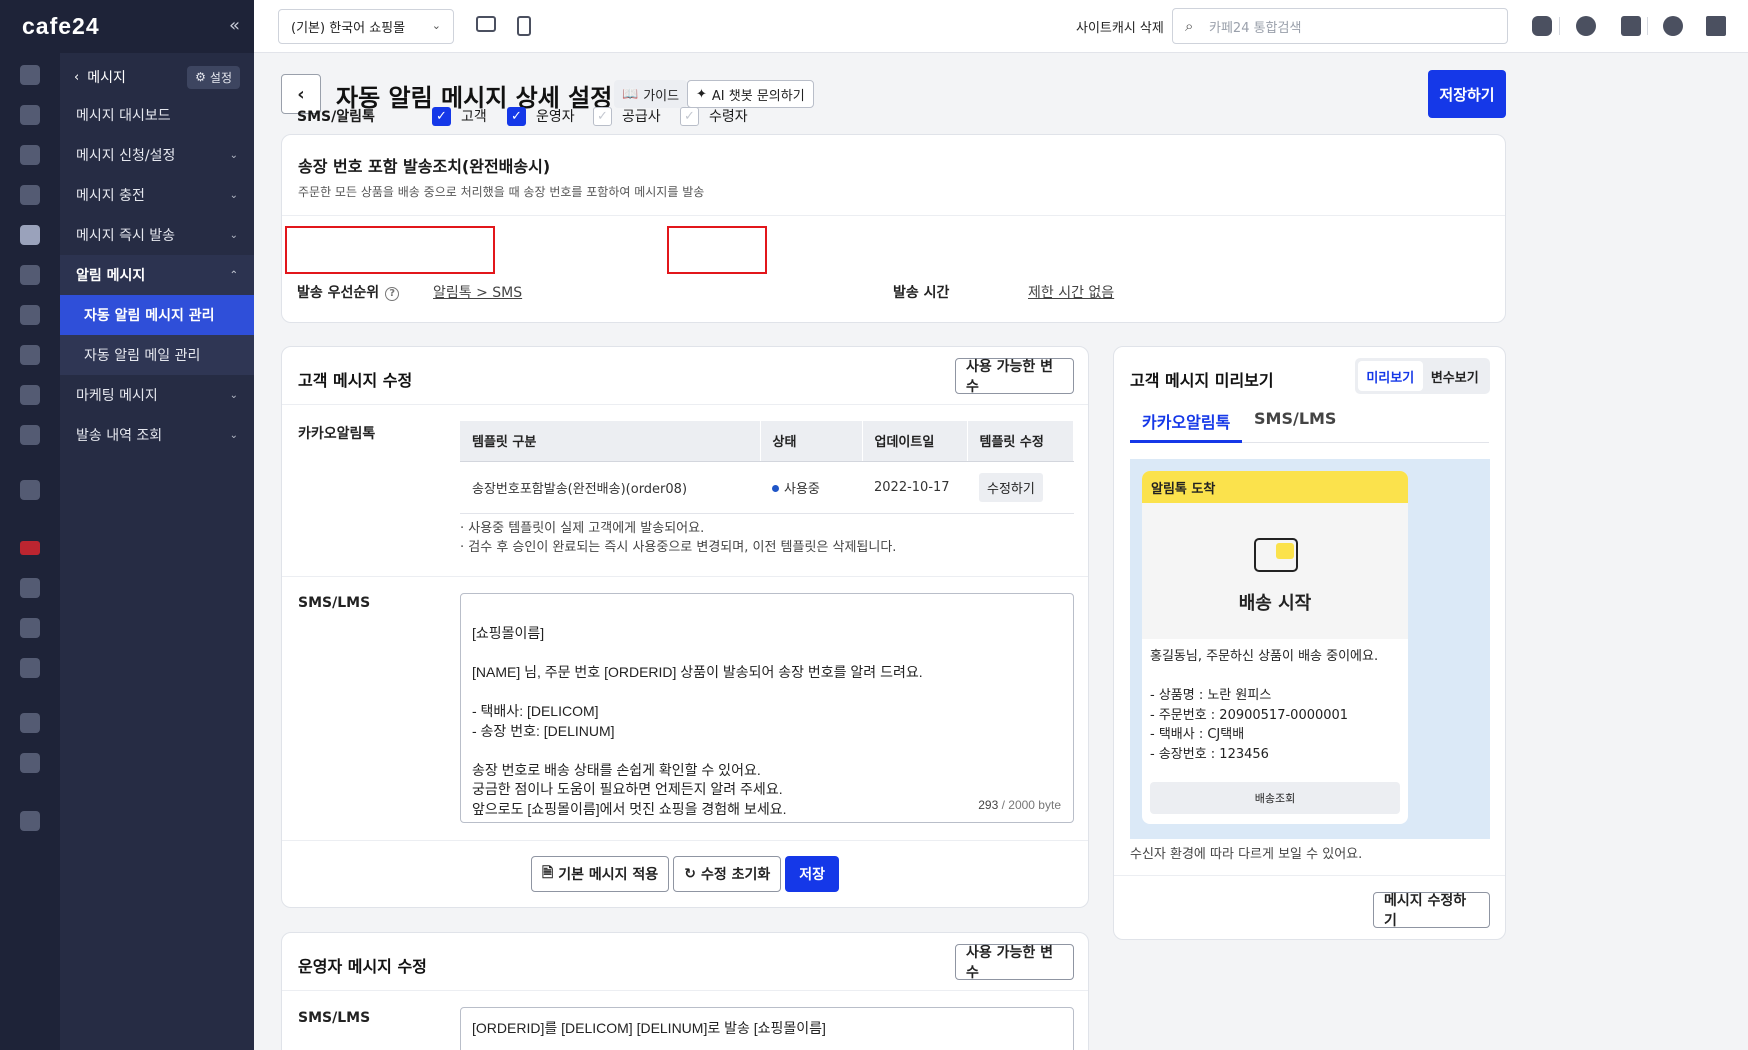 This screenshot has height=1050, width=1748. What do you see at coordinates (30, 355) in the screenshot?
I see `promotion-icon` at bounding box center [30, 355].